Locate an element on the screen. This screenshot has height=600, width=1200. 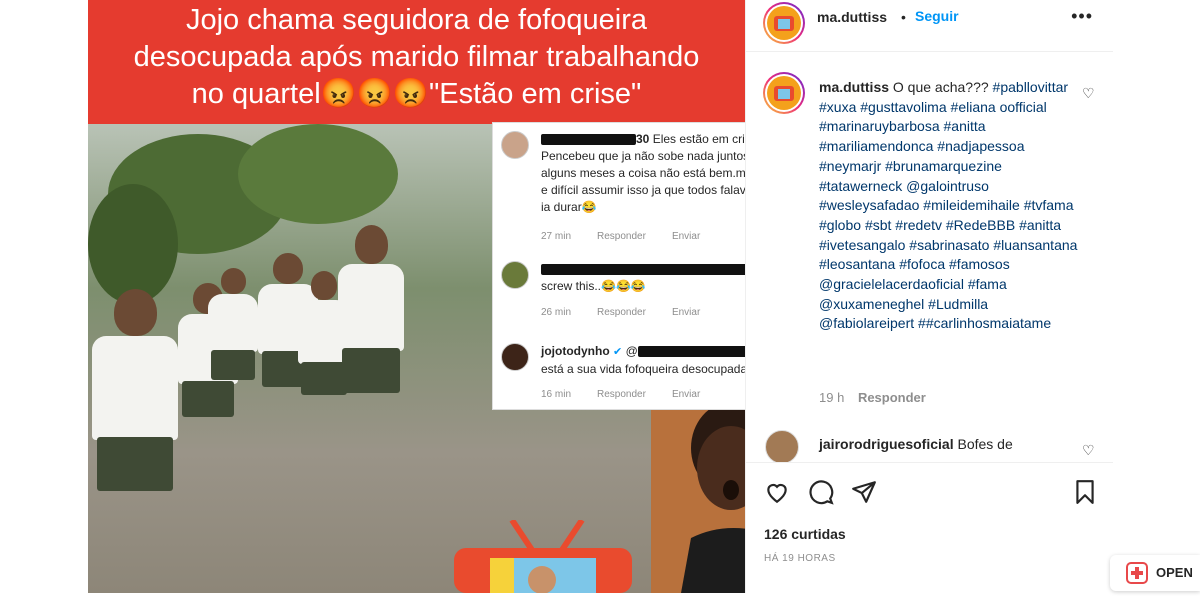
comment-text: screw this..😂😂😂 is located at coordinates (593, 286).